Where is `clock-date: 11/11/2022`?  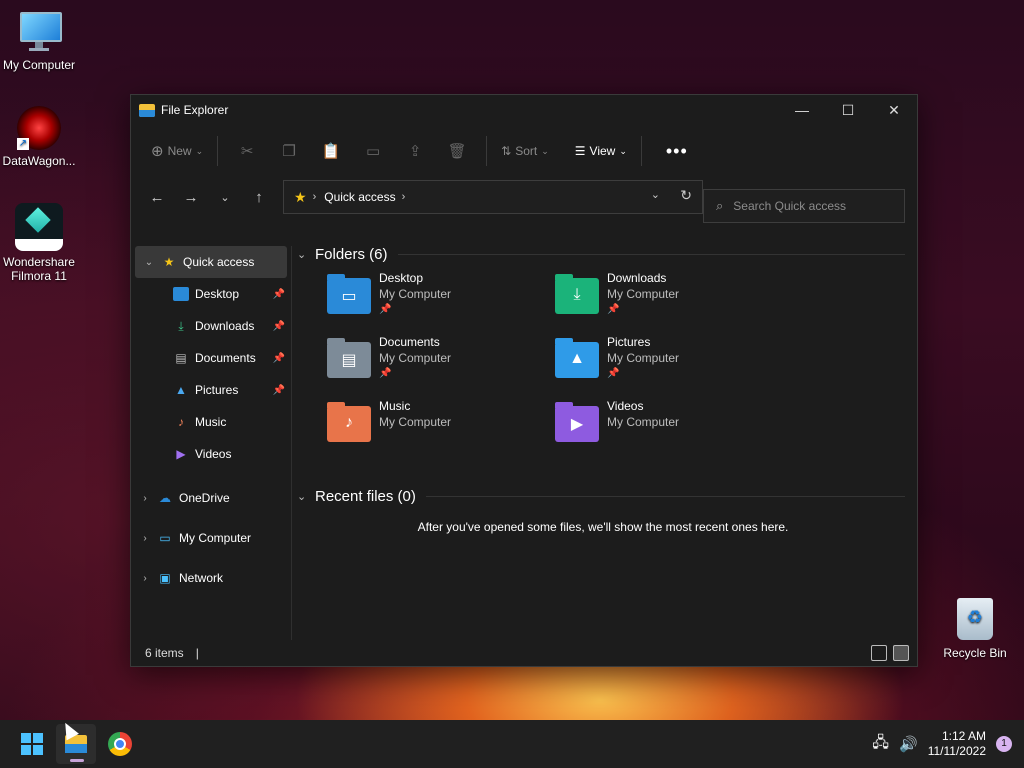 clock-date: 11/11/2022 is located at coordinates (956, 751).